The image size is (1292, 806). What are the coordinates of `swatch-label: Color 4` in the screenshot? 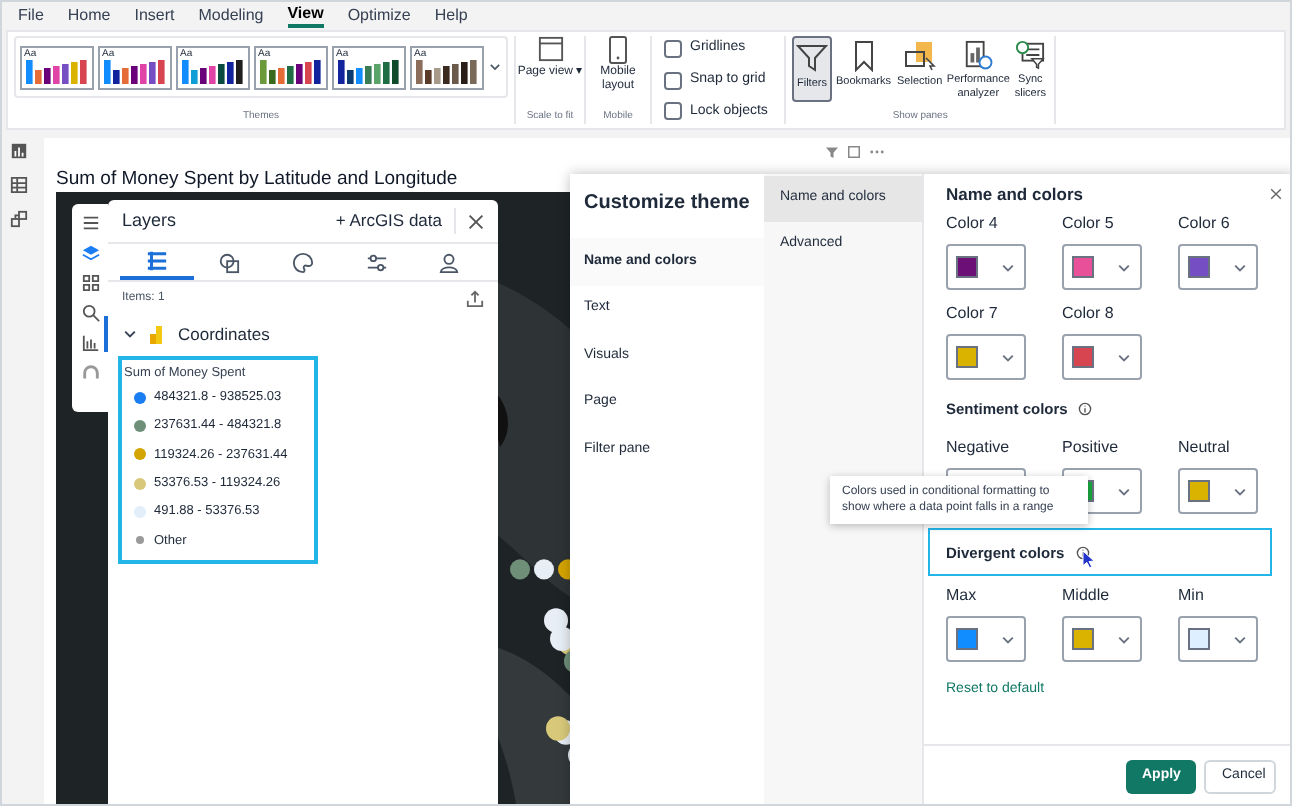 It's located at (973, 224).